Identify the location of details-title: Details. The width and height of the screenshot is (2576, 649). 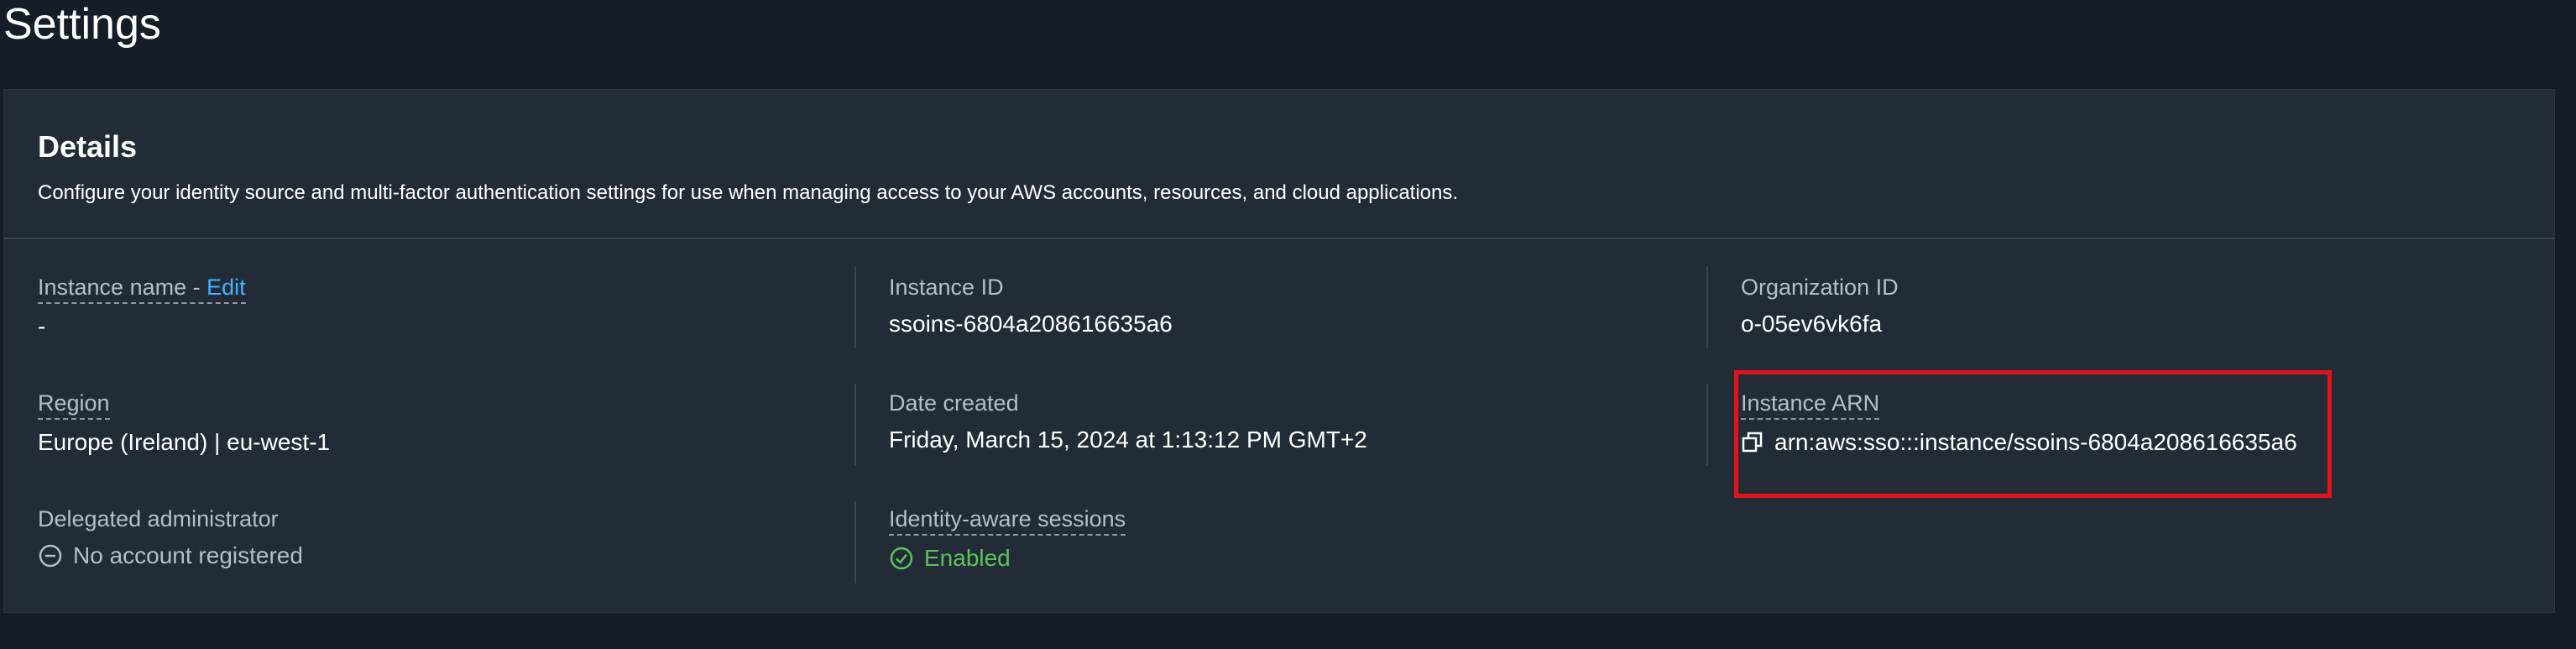
(88, 146).